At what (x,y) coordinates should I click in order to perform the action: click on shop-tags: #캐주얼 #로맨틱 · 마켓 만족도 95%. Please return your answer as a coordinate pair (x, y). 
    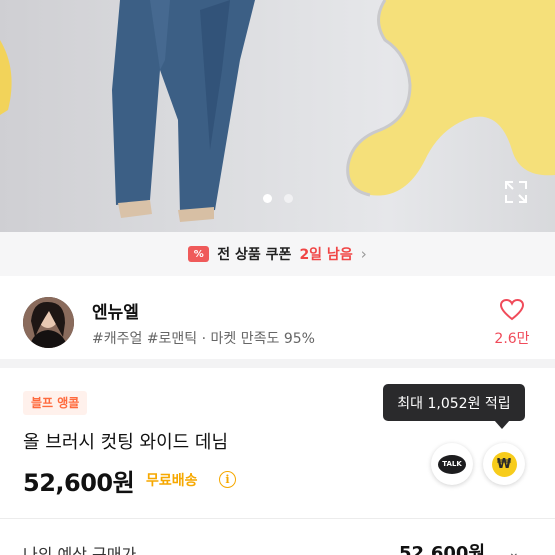
    Looking at the image, I should click on (203, 339).